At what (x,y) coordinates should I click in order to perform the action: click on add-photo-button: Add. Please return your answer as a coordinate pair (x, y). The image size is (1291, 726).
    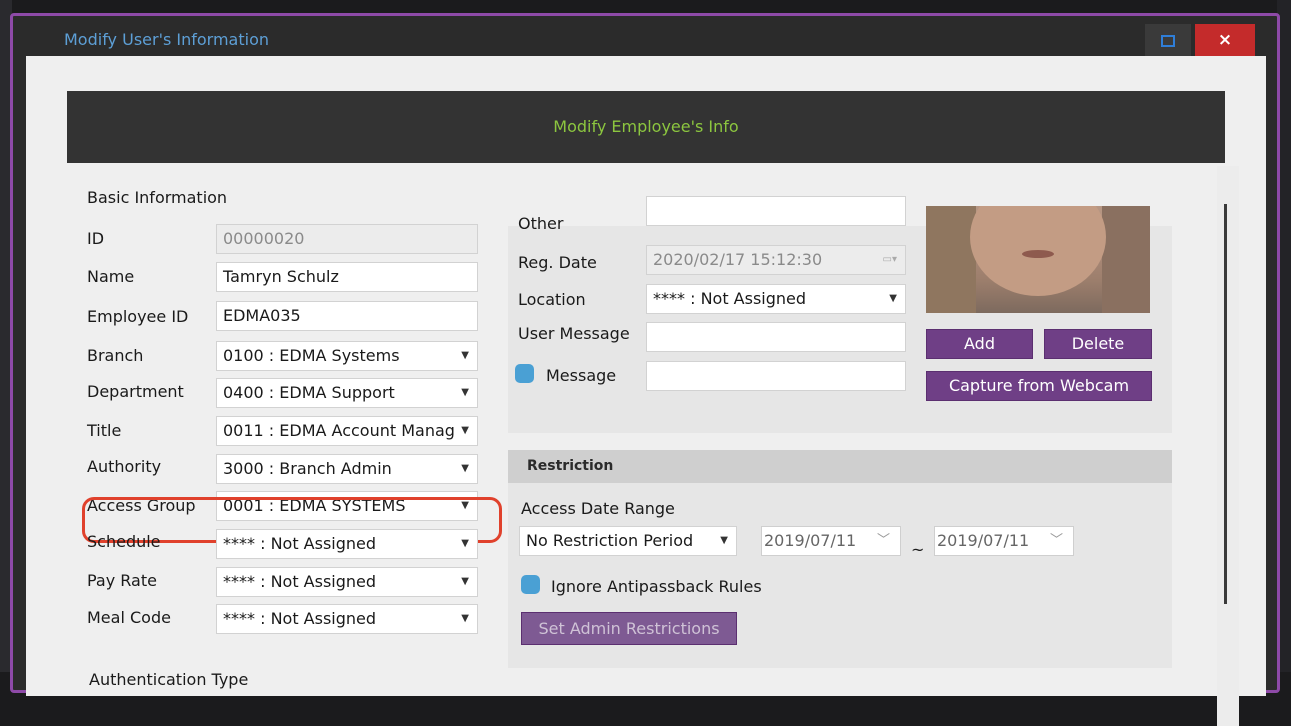
    Looking at the image, I should click on (979, 344).